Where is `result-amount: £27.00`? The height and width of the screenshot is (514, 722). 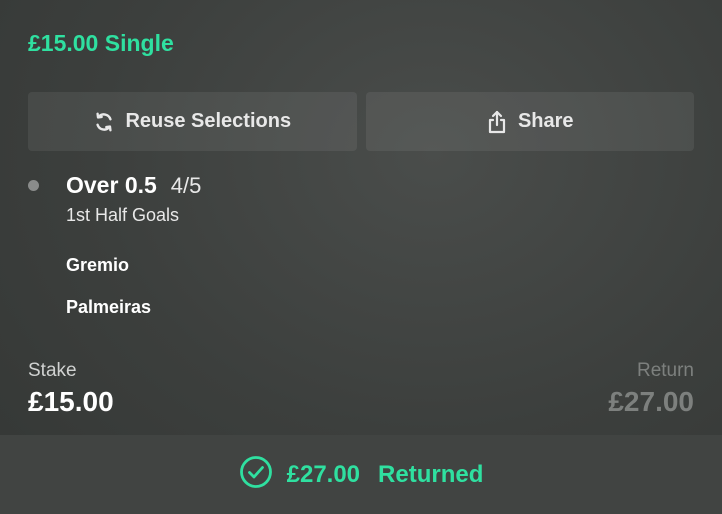 result-amount: £27.00 is located at coordinates (323, 474).